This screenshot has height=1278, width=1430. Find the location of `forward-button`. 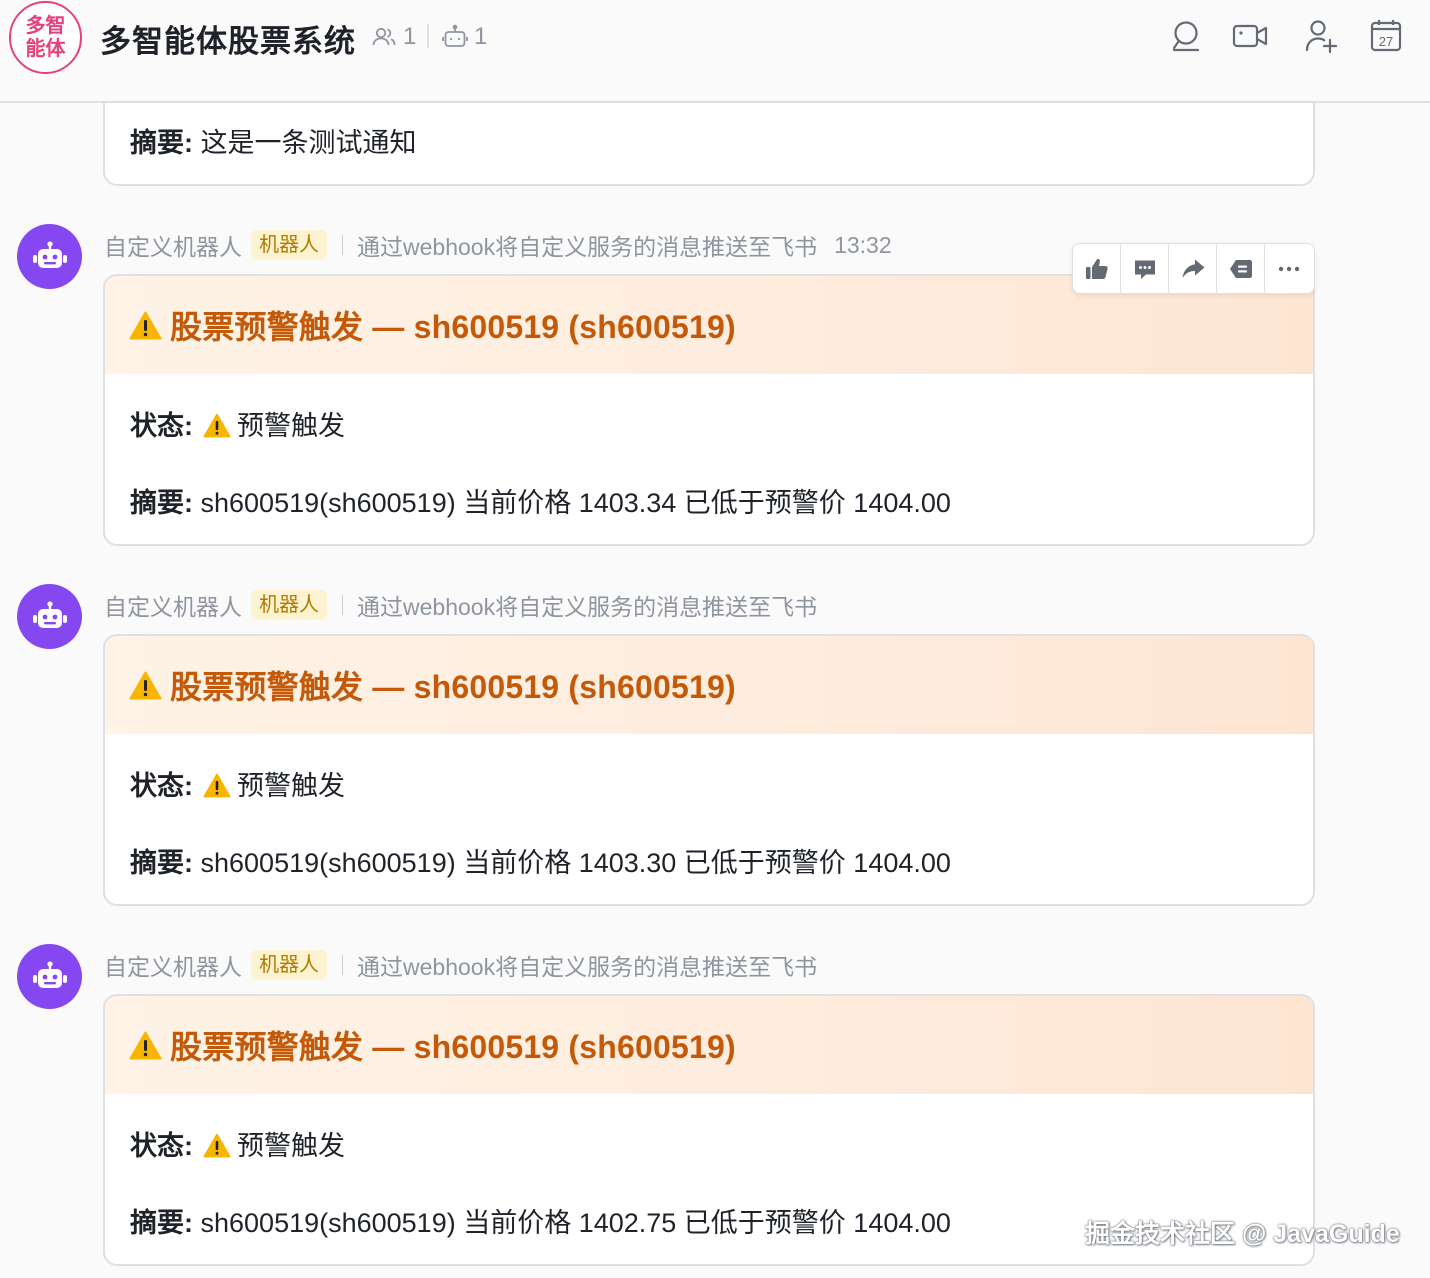

forward-button is located at coordinates (1193, 268).